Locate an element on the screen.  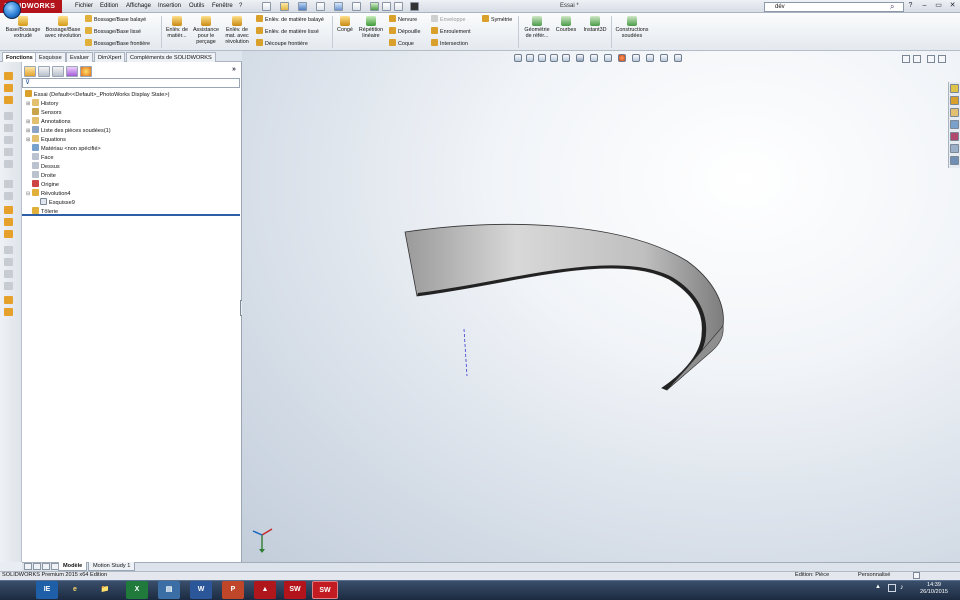
forum-icon is located at coordinates (954, 160).